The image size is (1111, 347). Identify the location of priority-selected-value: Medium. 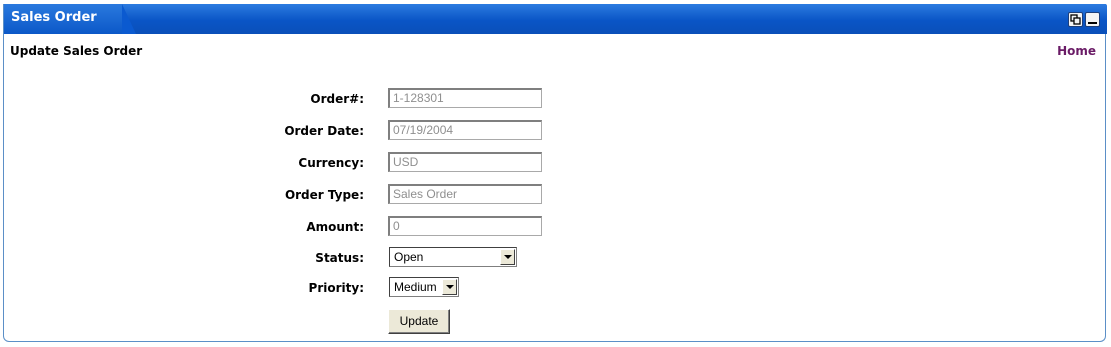
(415, 287).